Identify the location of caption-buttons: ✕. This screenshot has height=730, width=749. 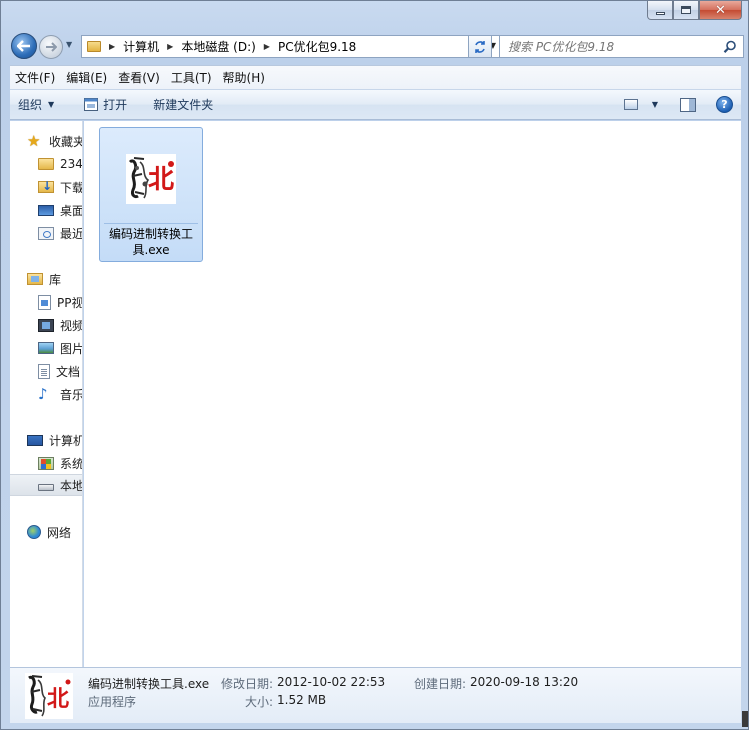
(694, 11).